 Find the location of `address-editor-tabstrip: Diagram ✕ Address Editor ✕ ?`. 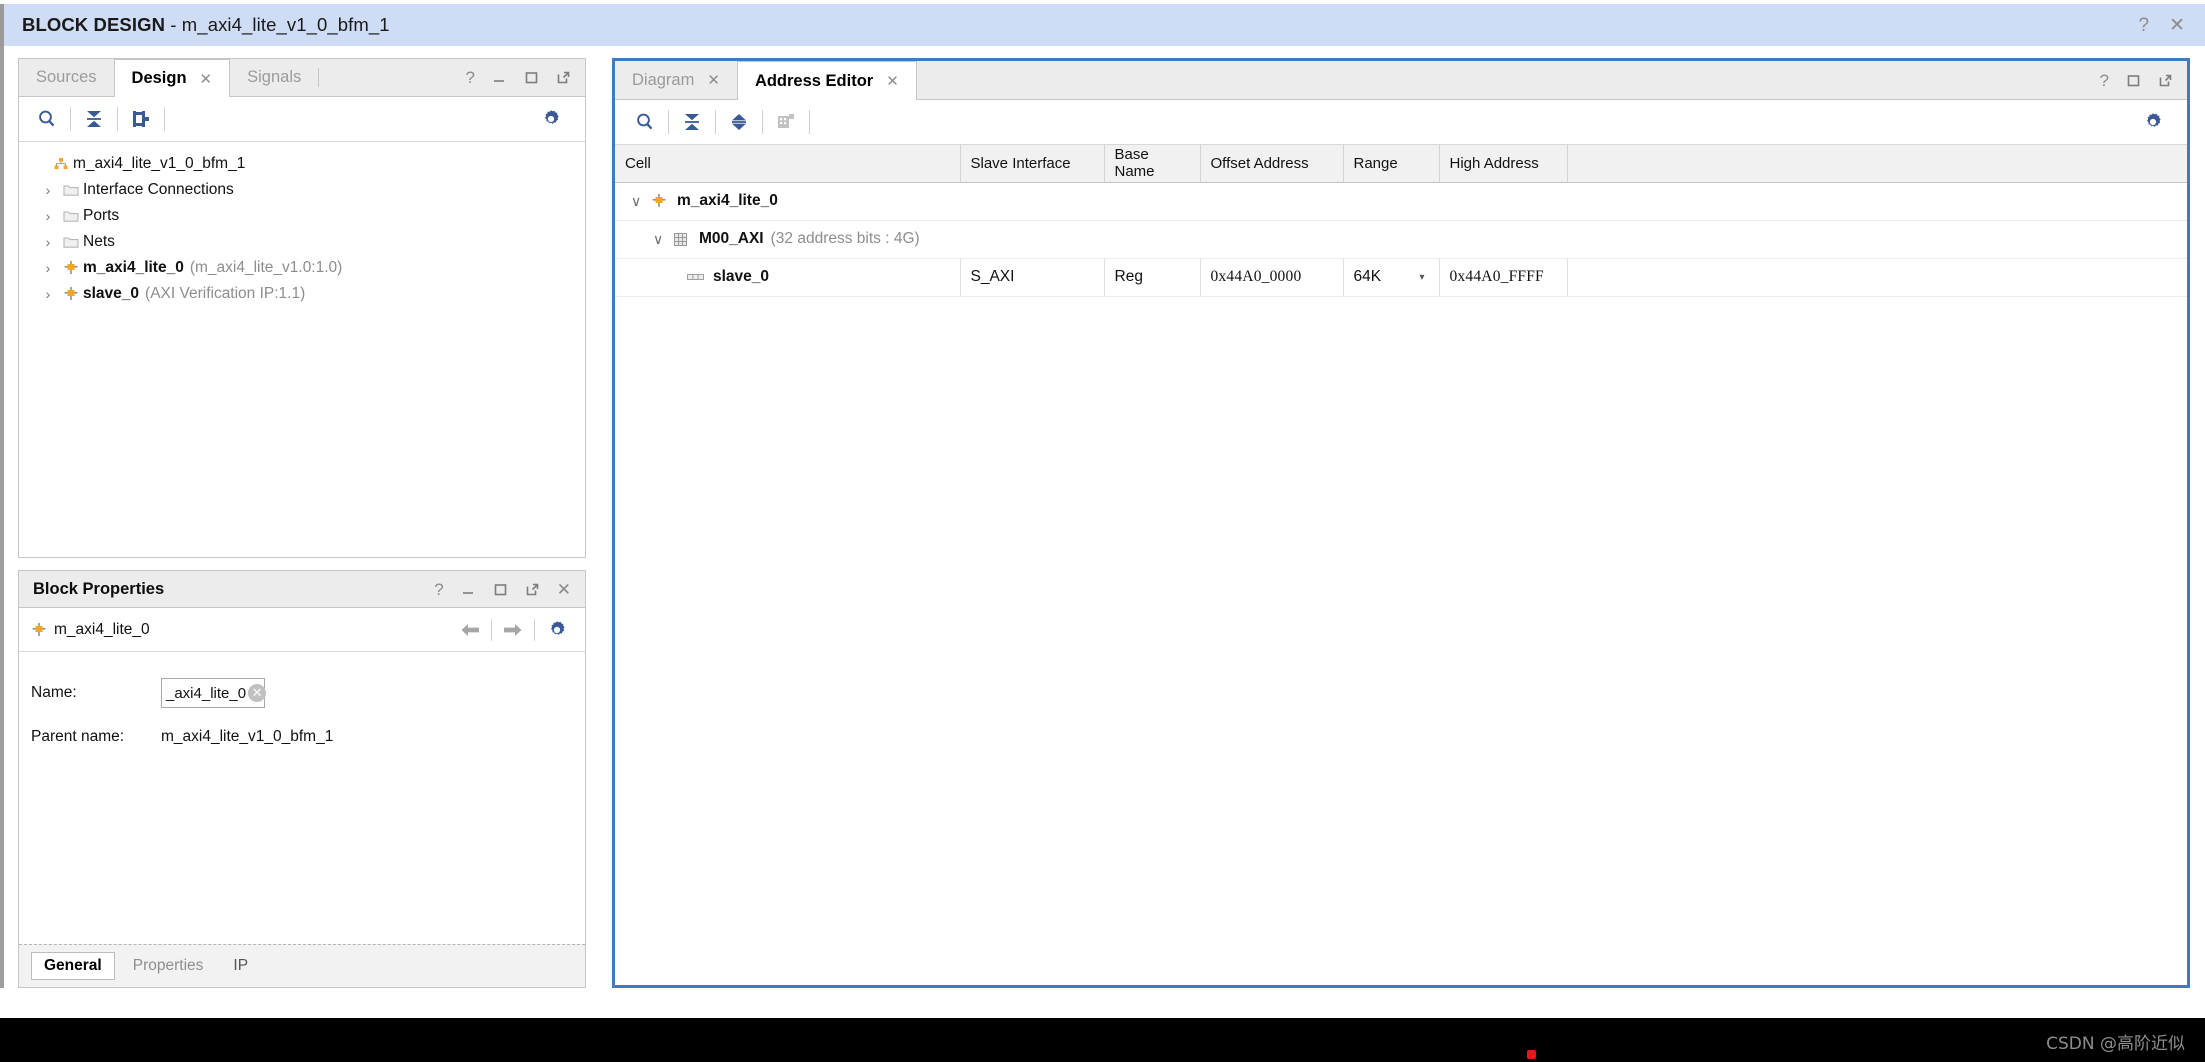

address-editor-tabstrip: Diagram ✕ Address Editor ✕ ? is located at coordinates (1401, 80).